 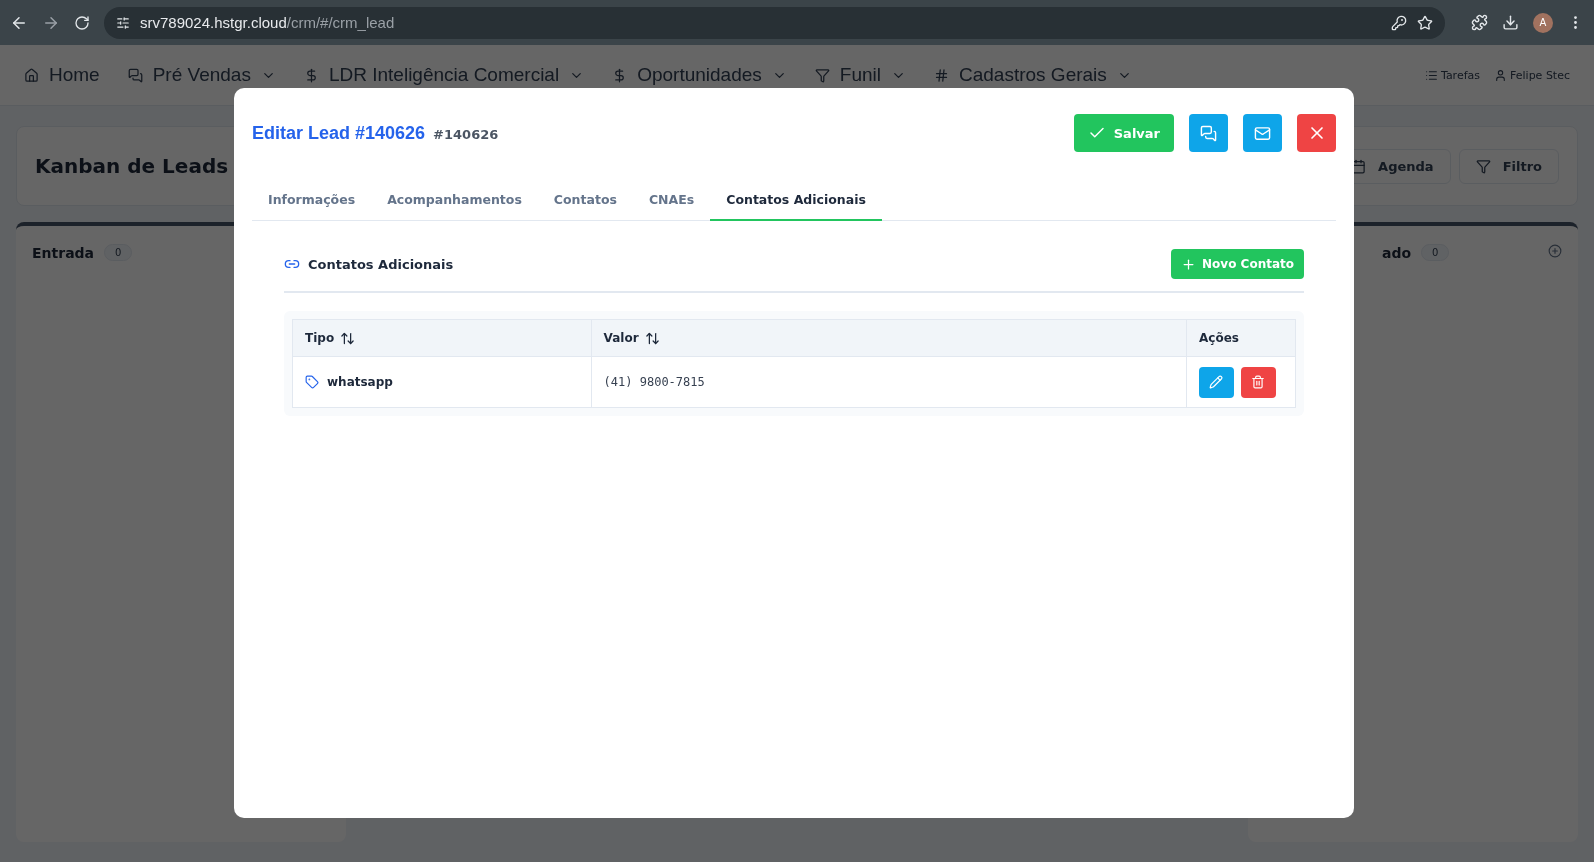 What do you see at coordinates (1241, 338) in the screenshot?
I see `column-header: Ações` at bounding box center [1241, 338].